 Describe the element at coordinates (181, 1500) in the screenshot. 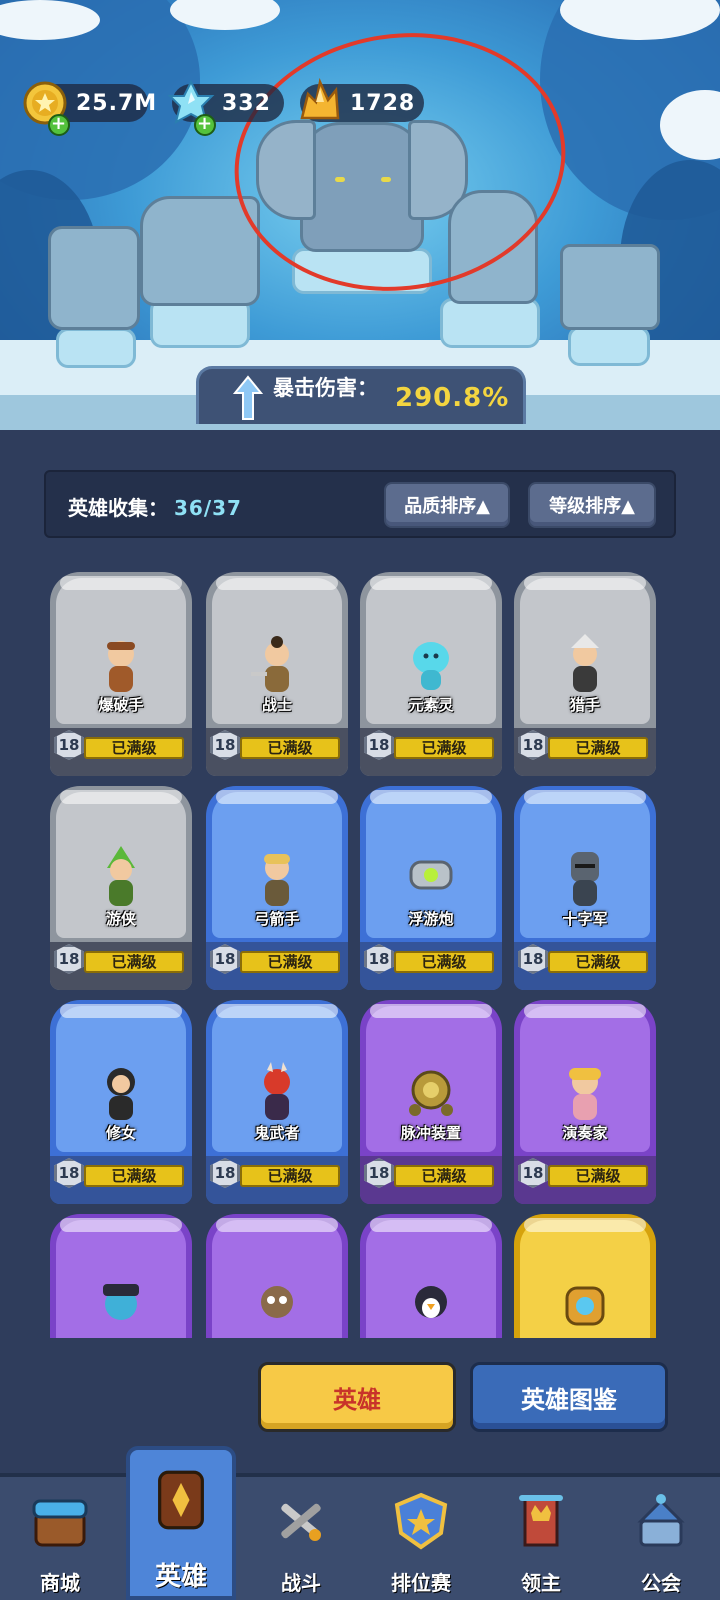

I see `hero-card-icon` at that location.